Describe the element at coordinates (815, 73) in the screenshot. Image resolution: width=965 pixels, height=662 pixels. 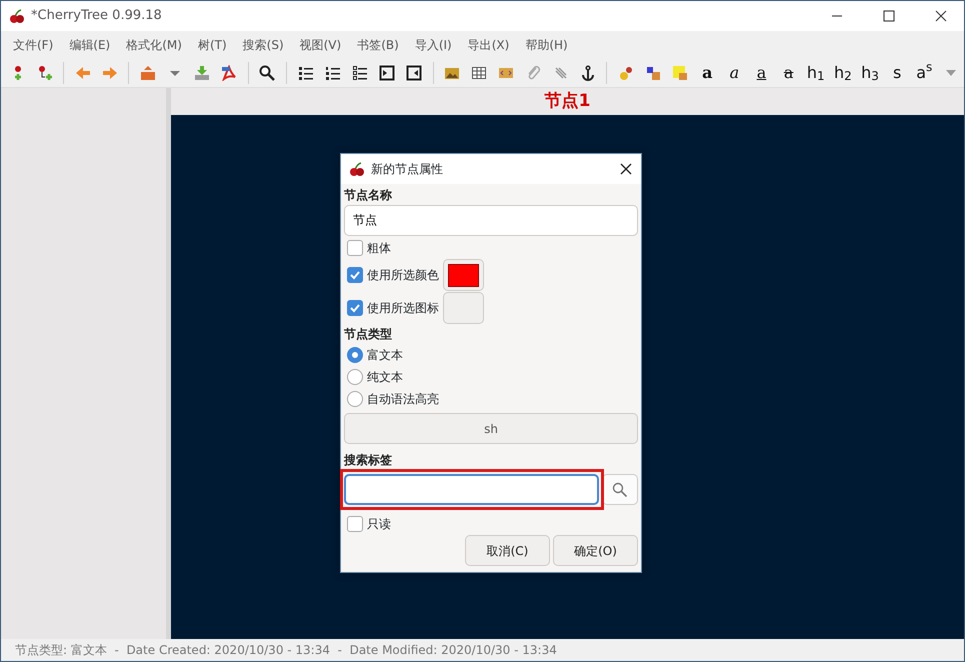
I see `format-button: h$_{1}$` at that location.